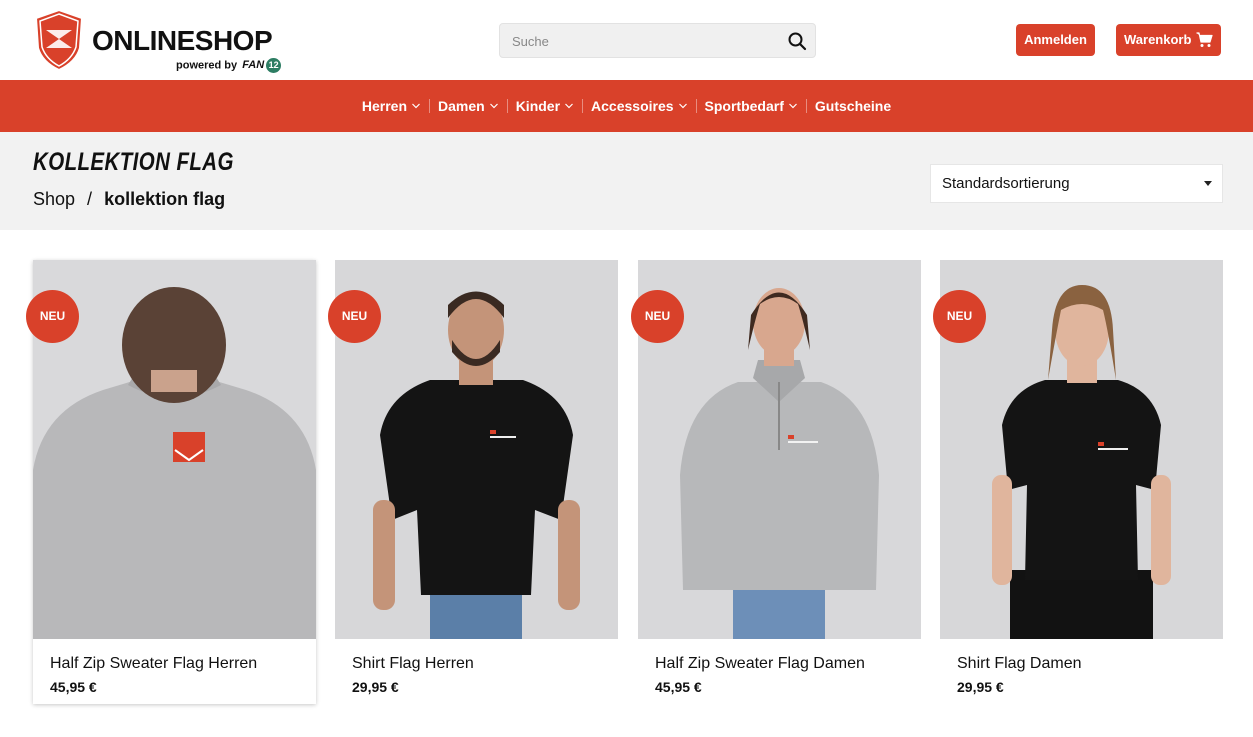  I want to click on nav-label: Herren, so click(384, 106).